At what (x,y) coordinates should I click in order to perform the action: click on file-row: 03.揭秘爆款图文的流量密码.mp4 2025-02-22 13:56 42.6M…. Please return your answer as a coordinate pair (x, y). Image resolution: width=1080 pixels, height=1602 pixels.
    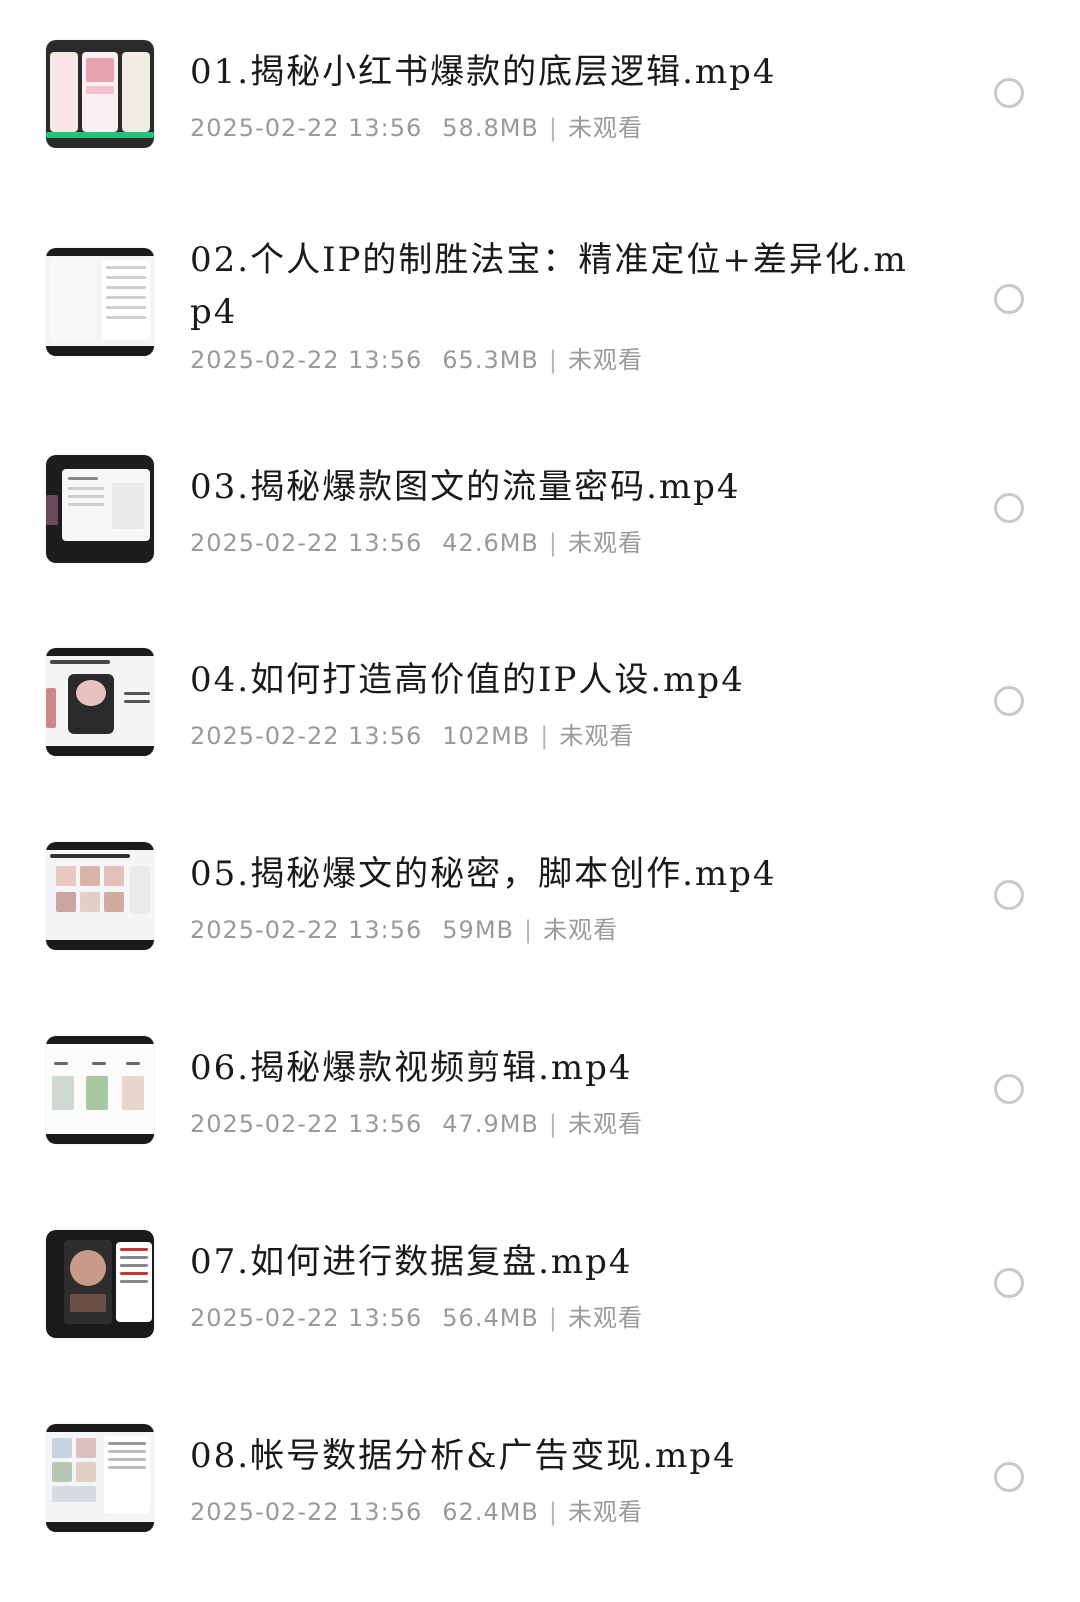
    Looking at the image, I should click on (540, 540).